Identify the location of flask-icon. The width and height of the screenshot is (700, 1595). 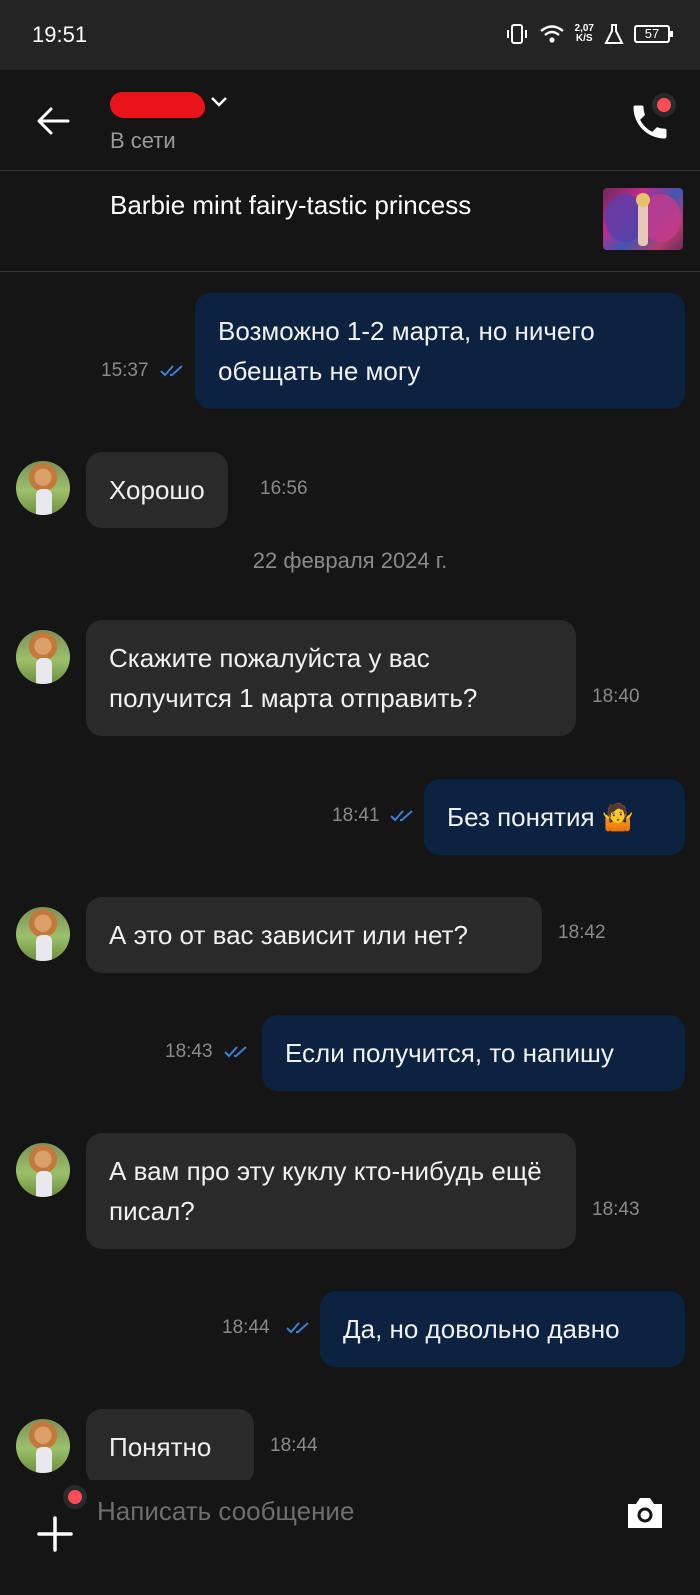
(614, 34).